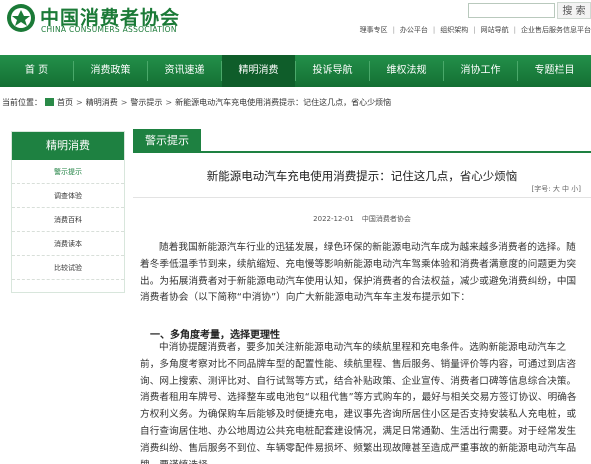  What do you see at coordinates (102, 102) in the screenshot?
I see `breadcrumb-item: 精明消费` at bounding box center [102, 102].